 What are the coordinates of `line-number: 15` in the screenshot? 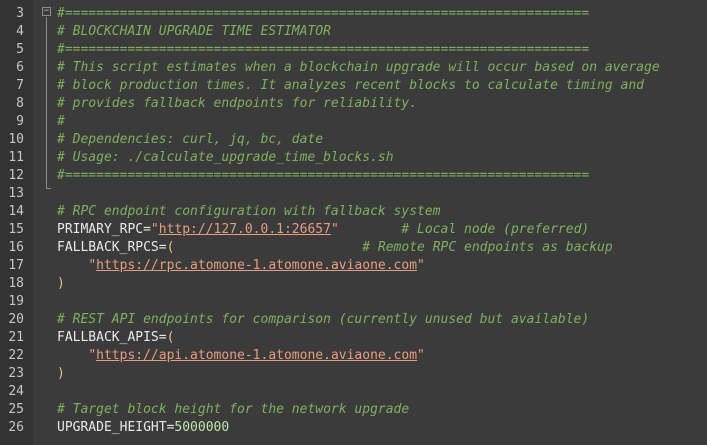 It's located at (16, 229).